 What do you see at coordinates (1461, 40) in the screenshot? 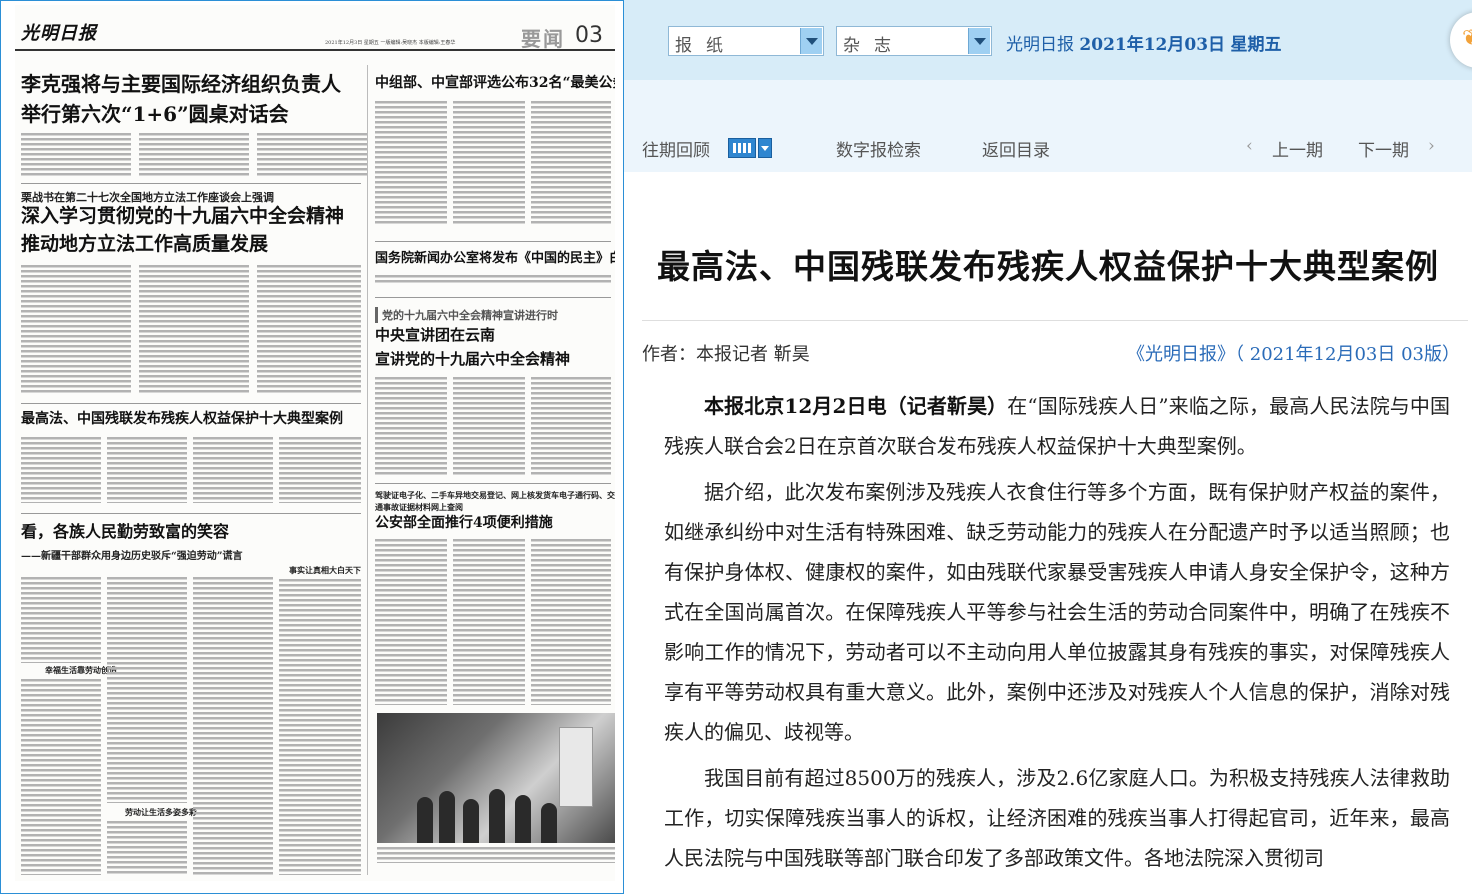
I see `app-badge: ❦` at bounding box center [1461, 40].